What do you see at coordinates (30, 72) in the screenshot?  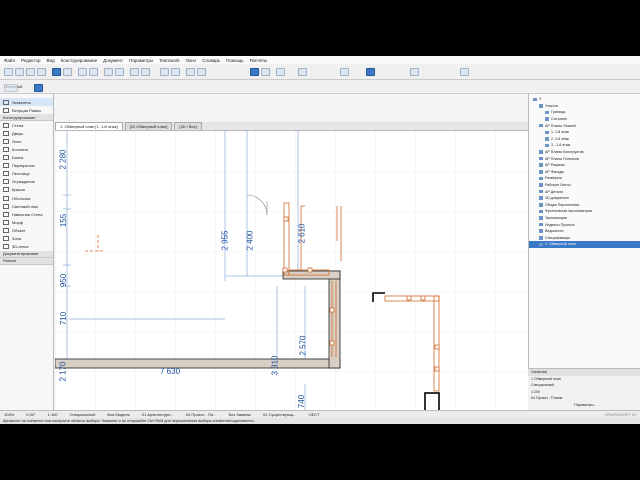 I see `save-icon` at bounding box center [30, 72].